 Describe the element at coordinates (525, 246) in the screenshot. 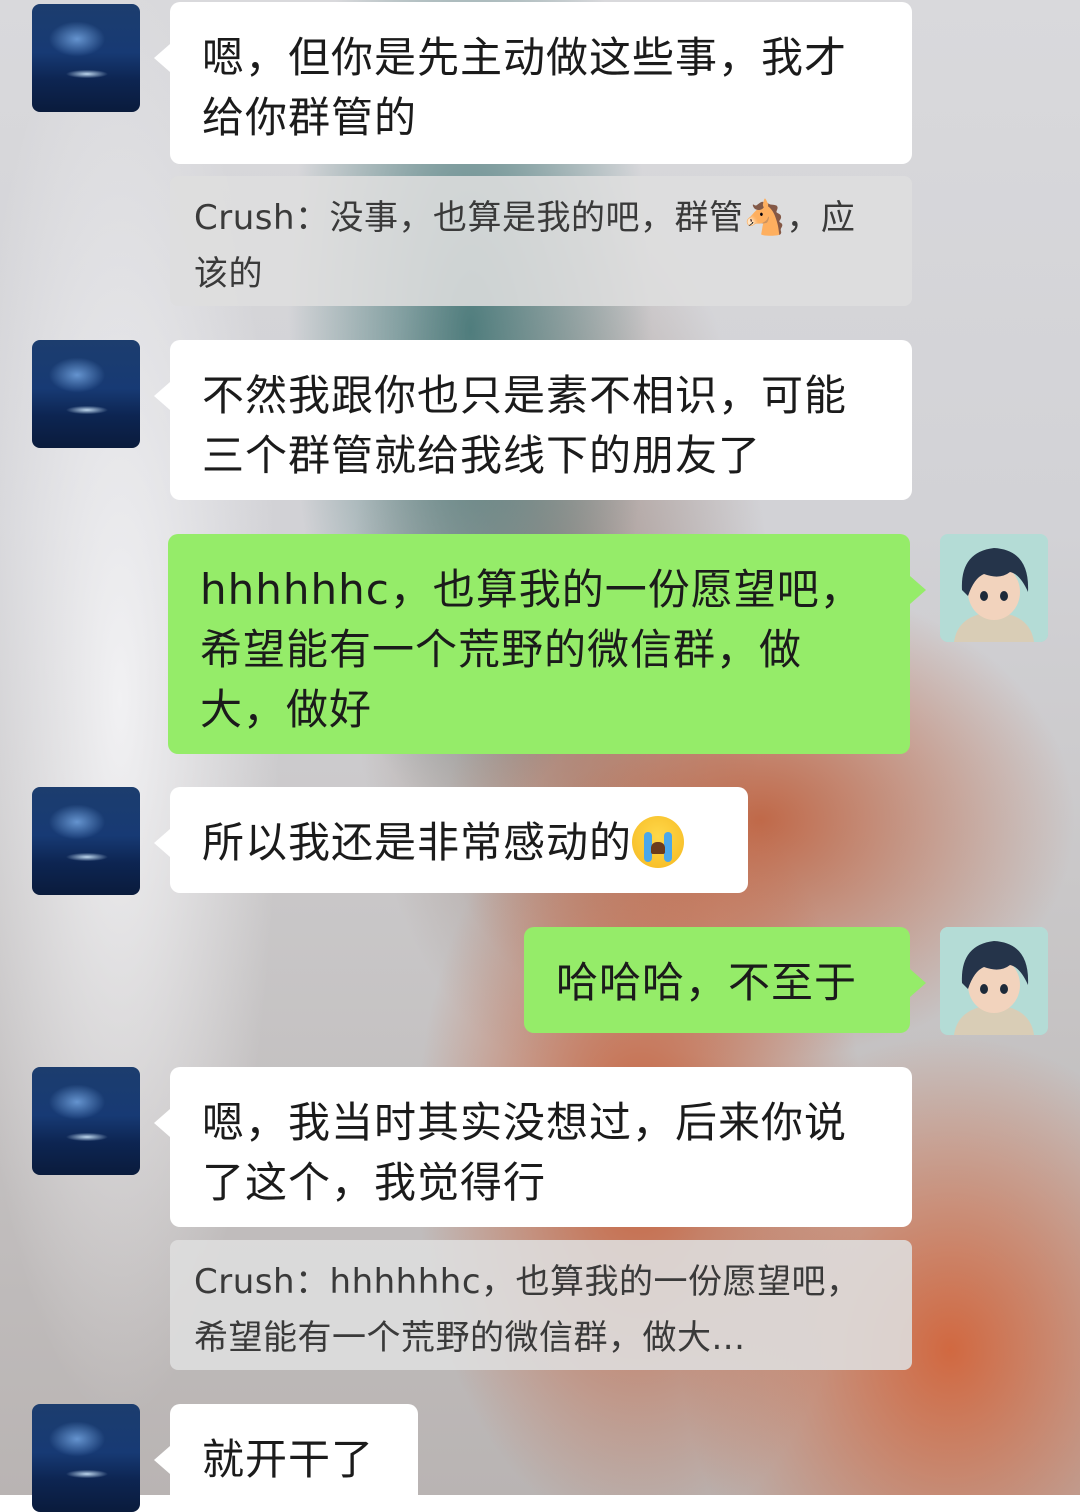

I see `quoted-message-text: Crush：没事，也算是我的吧，群管🐴，应该的` at that location.